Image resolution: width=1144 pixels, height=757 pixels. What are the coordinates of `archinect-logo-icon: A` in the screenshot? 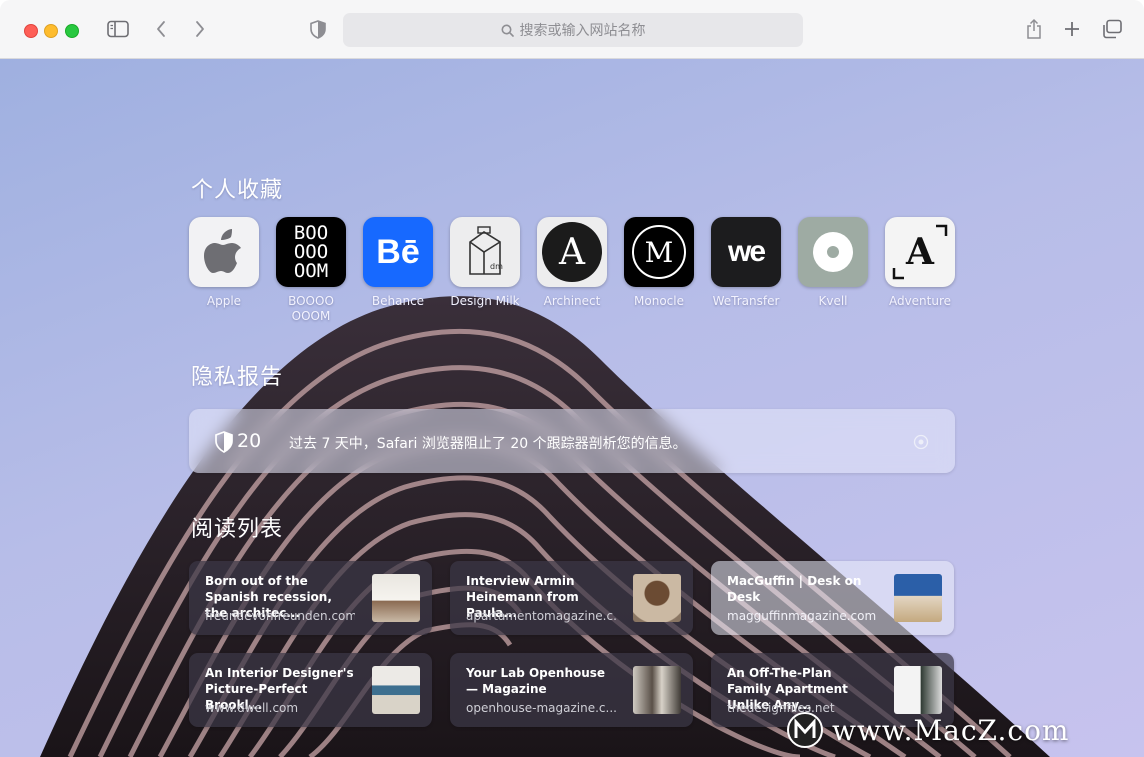 It's located at (572, 252).